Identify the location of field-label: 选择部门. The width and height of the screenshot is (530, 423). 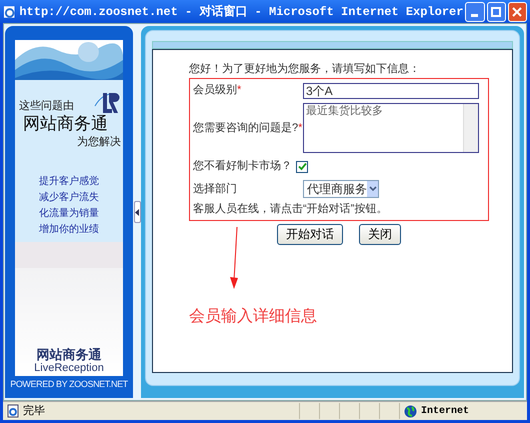
(215, 188).